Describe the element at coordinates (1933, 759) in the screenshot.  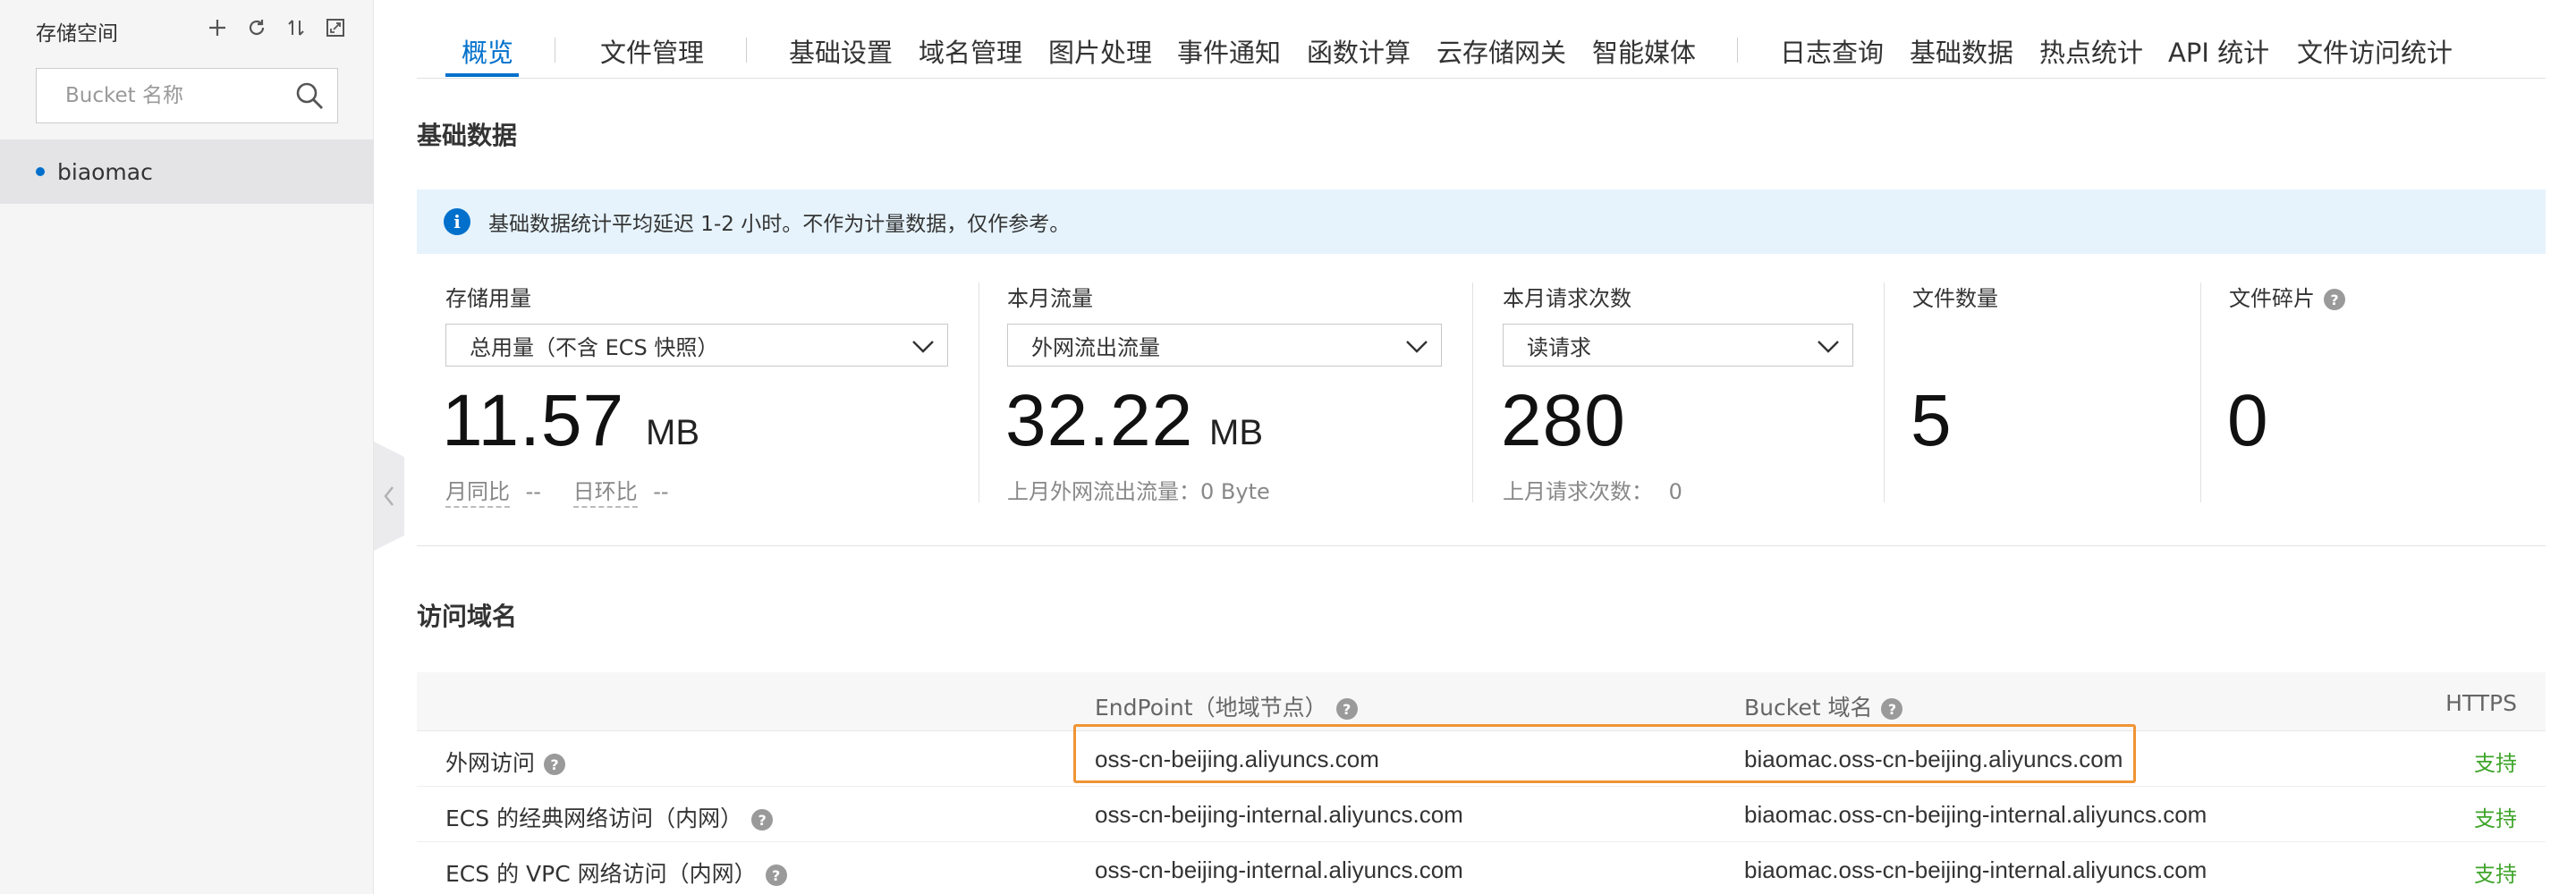
I see `bucket-domain-value: biaomac.oss-cn-beijing.aliyuncs.com` at that location.